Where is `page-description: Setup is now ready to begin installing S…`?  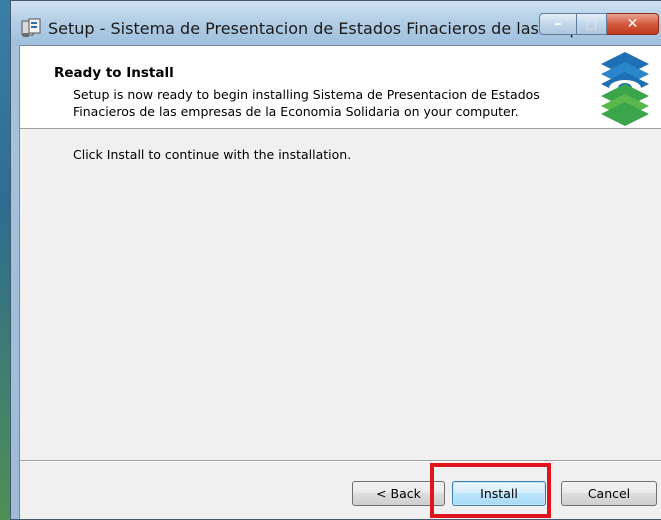 page-description: Setup is now ready to begin installing S… is located at coordinates (306, 103).